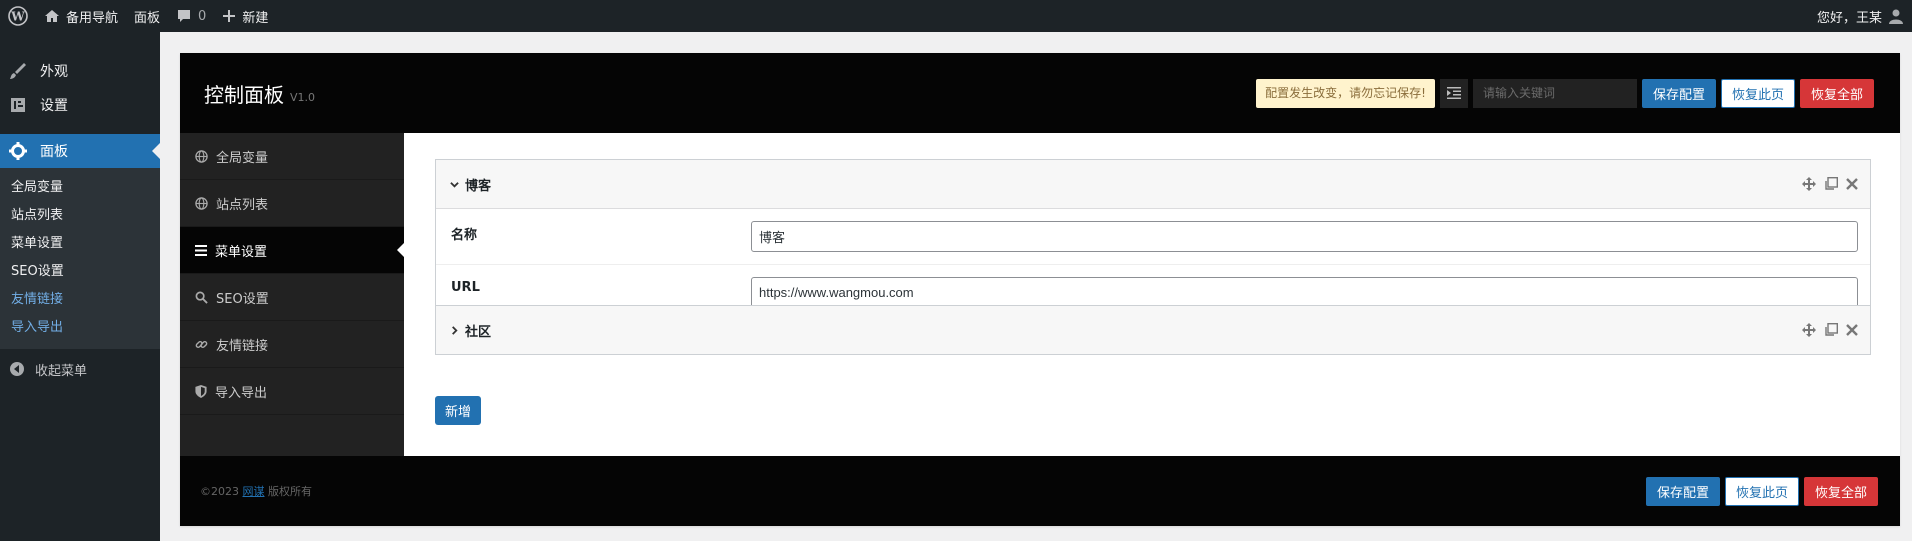 The height and width of the screenshot is (541, 1912). I want to click on group-title: 社区, so click(478, 332).